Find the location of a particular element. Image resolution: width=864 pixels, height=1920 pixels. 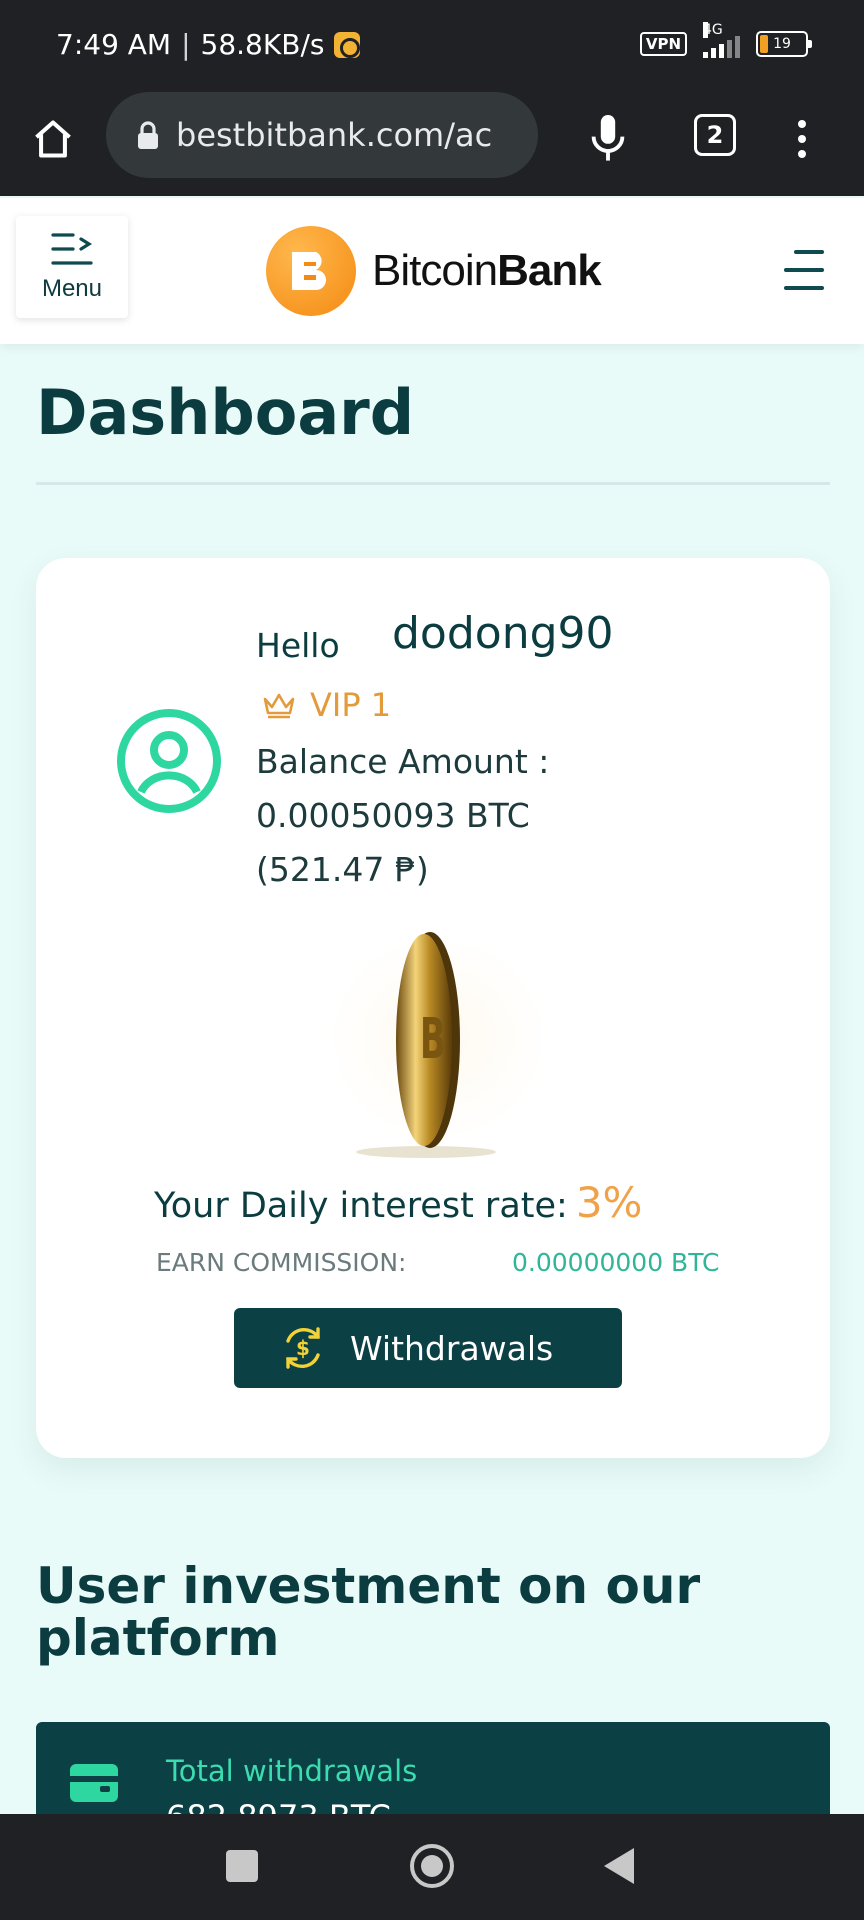

signal-icon: 4G is located at coordinates (721, 40).